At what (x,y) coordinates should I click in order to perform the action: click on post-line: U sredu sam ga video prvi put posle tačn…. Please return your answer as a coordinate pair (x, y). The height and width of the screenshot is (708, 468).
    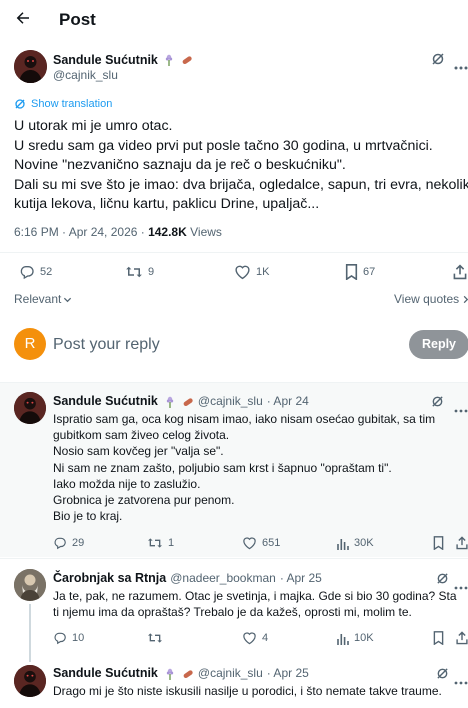
    Looking at the image, I should click on (223, 145).